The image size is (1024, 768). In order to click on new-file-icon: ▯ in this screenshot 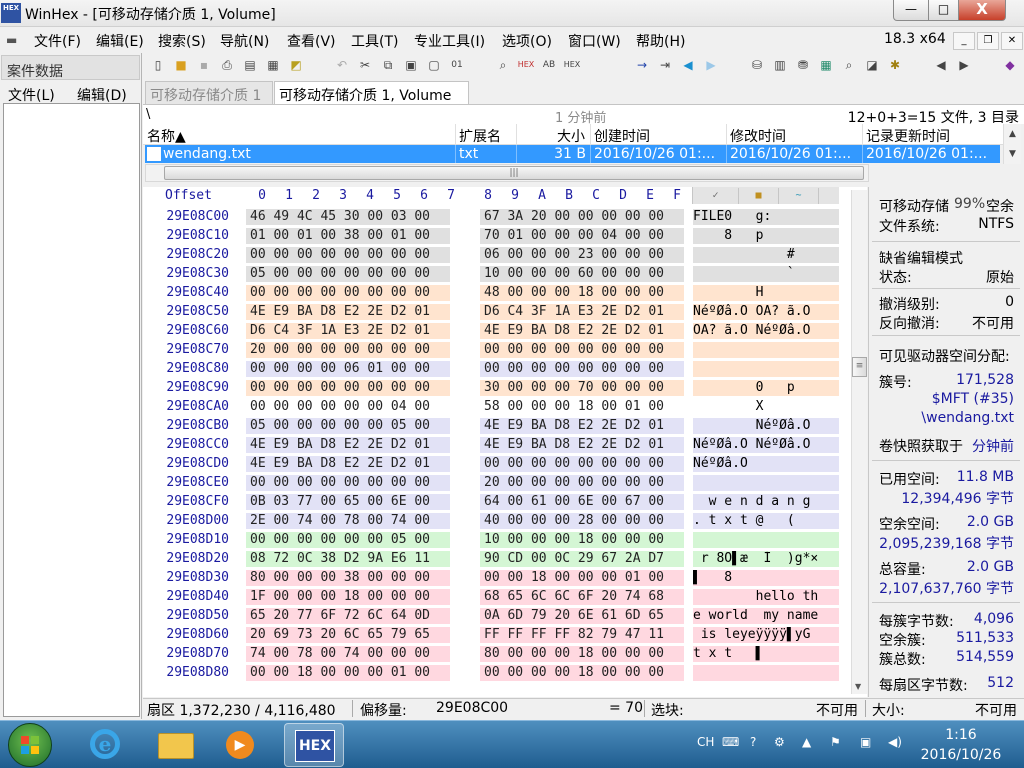, I will do `click(158, 65)`.